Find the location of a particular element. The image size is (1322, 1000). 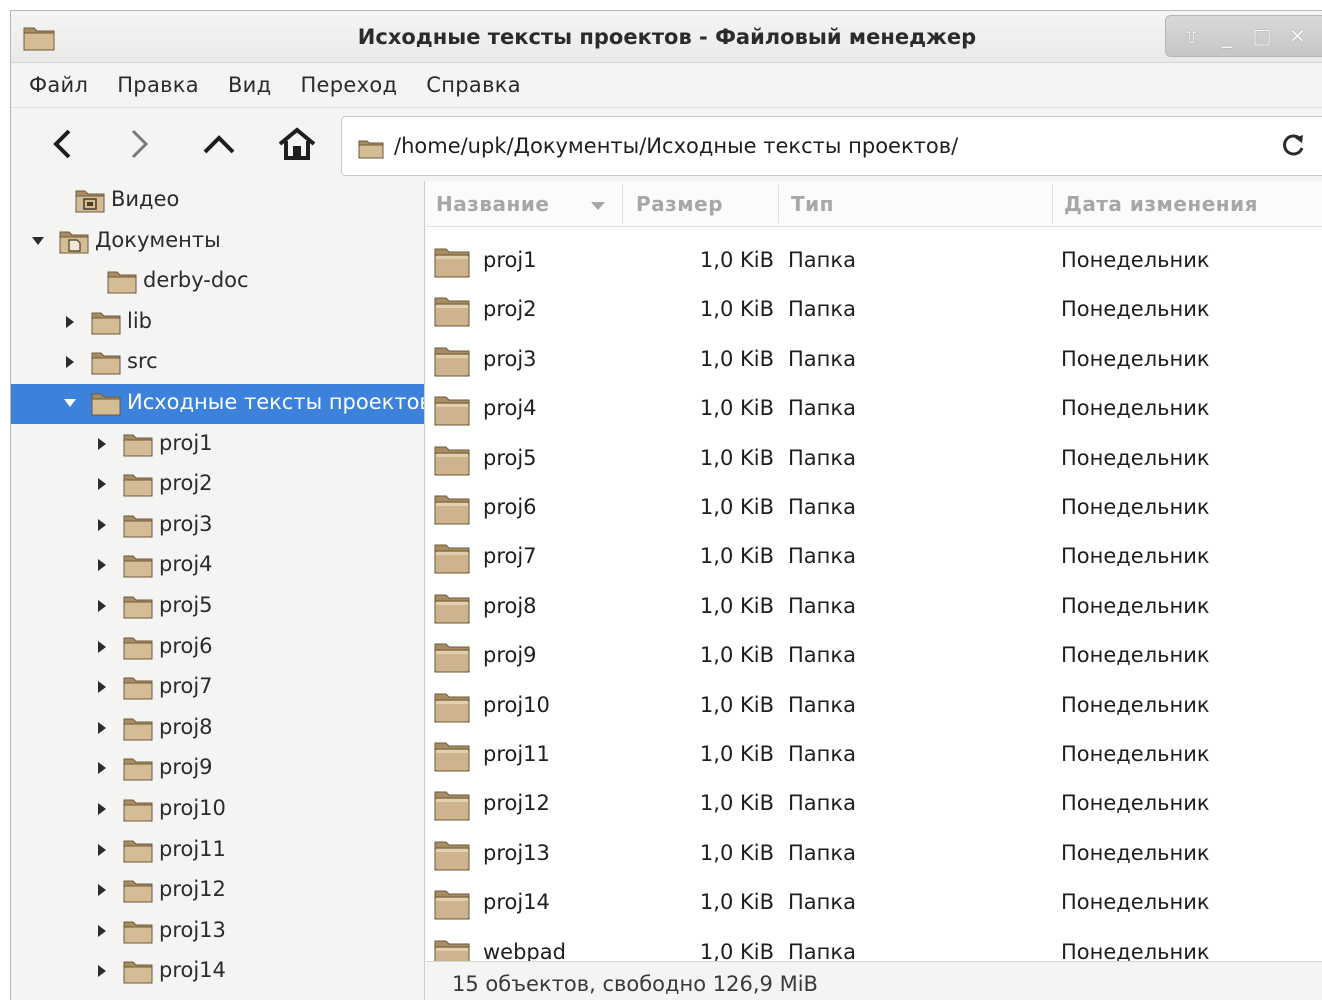

tree-item-label: proj7 is located at coordinates (186, 686).